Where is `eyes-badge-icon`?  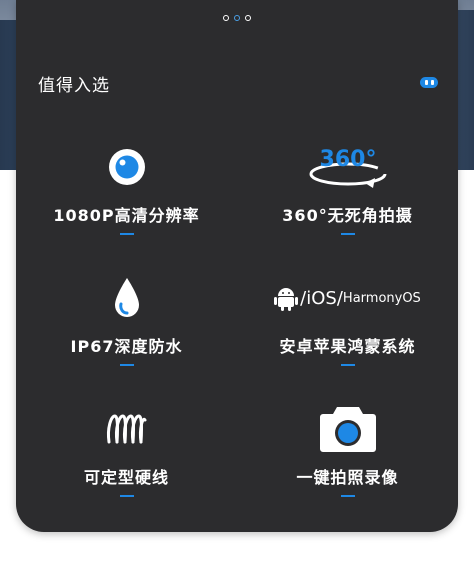 eyes-badge-icon is located at coordinates (429, 82).